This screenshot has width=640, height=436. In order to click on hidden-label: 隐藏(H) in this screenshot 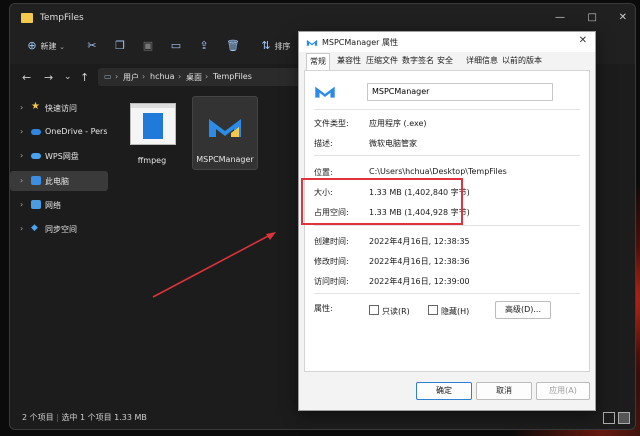, I will do `click(455, 311)`.